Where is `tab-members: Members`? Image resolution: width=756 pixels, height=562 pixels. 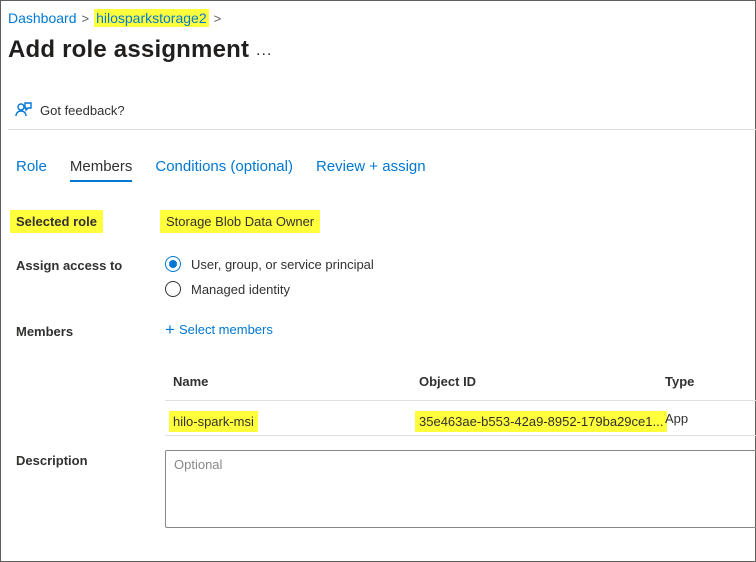
tab-members: Members is located at coordinates (100, 170).